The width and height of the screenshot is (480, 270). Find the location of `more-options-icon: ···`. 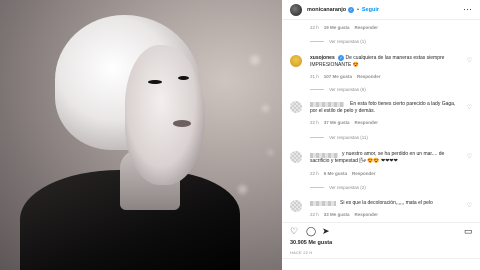

more-options-icon: ··· is located at coordinates (467, 9).